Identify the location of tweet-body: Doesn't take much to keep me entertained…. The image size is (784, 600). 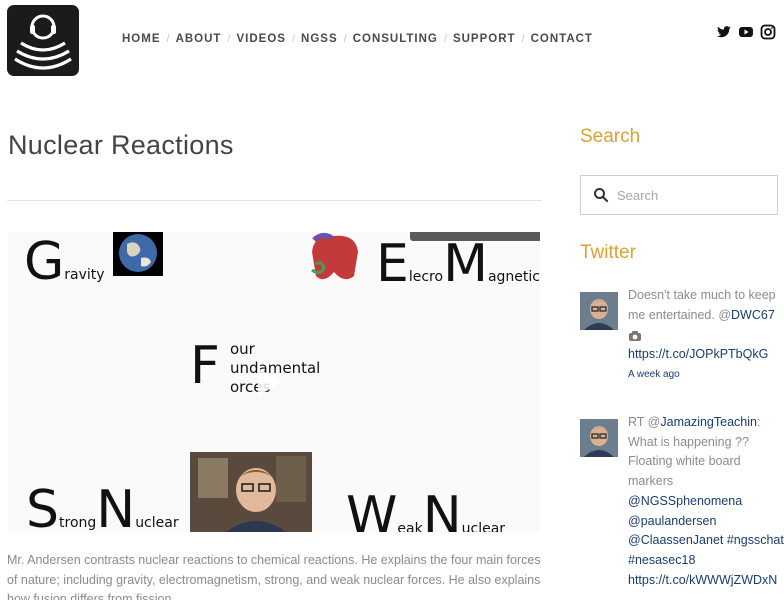
(706, 335).